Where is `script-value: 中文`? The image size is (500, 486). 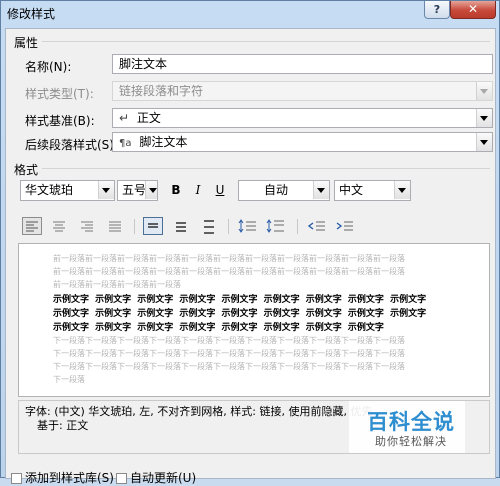 script-value: 中文 is located at coordinates (351, 190).